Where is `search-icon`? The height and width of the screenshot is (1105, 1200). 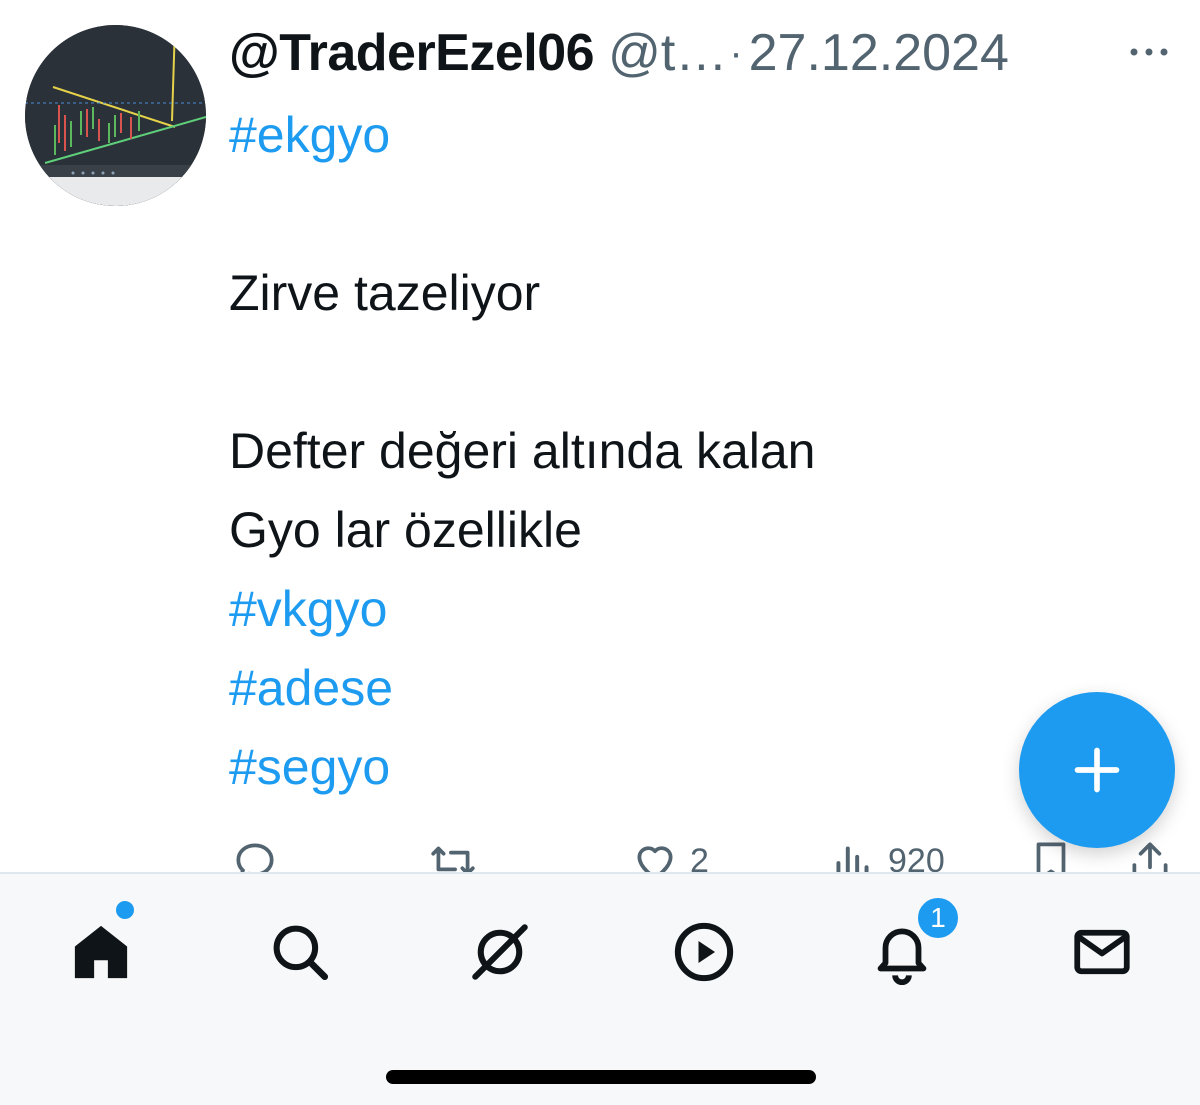
search-icon is located at coordinates (301, 953).